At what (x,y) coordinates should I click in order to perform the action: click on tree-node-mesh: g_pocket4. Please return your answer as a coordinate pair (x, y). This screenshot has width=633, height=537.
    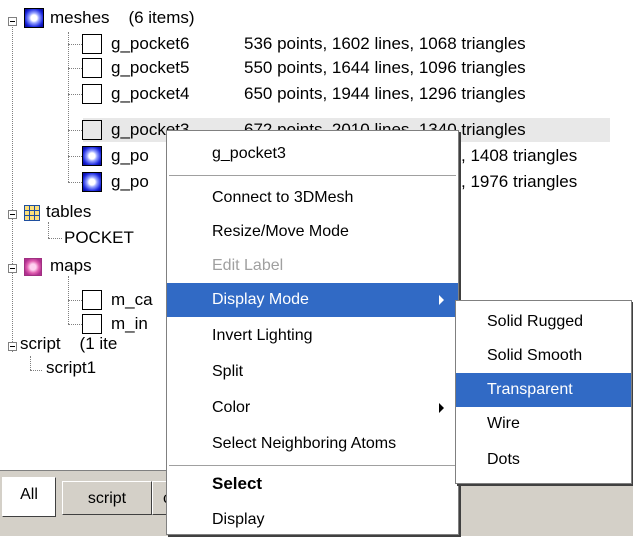
    Looking at the image, I should click on (150, 94).